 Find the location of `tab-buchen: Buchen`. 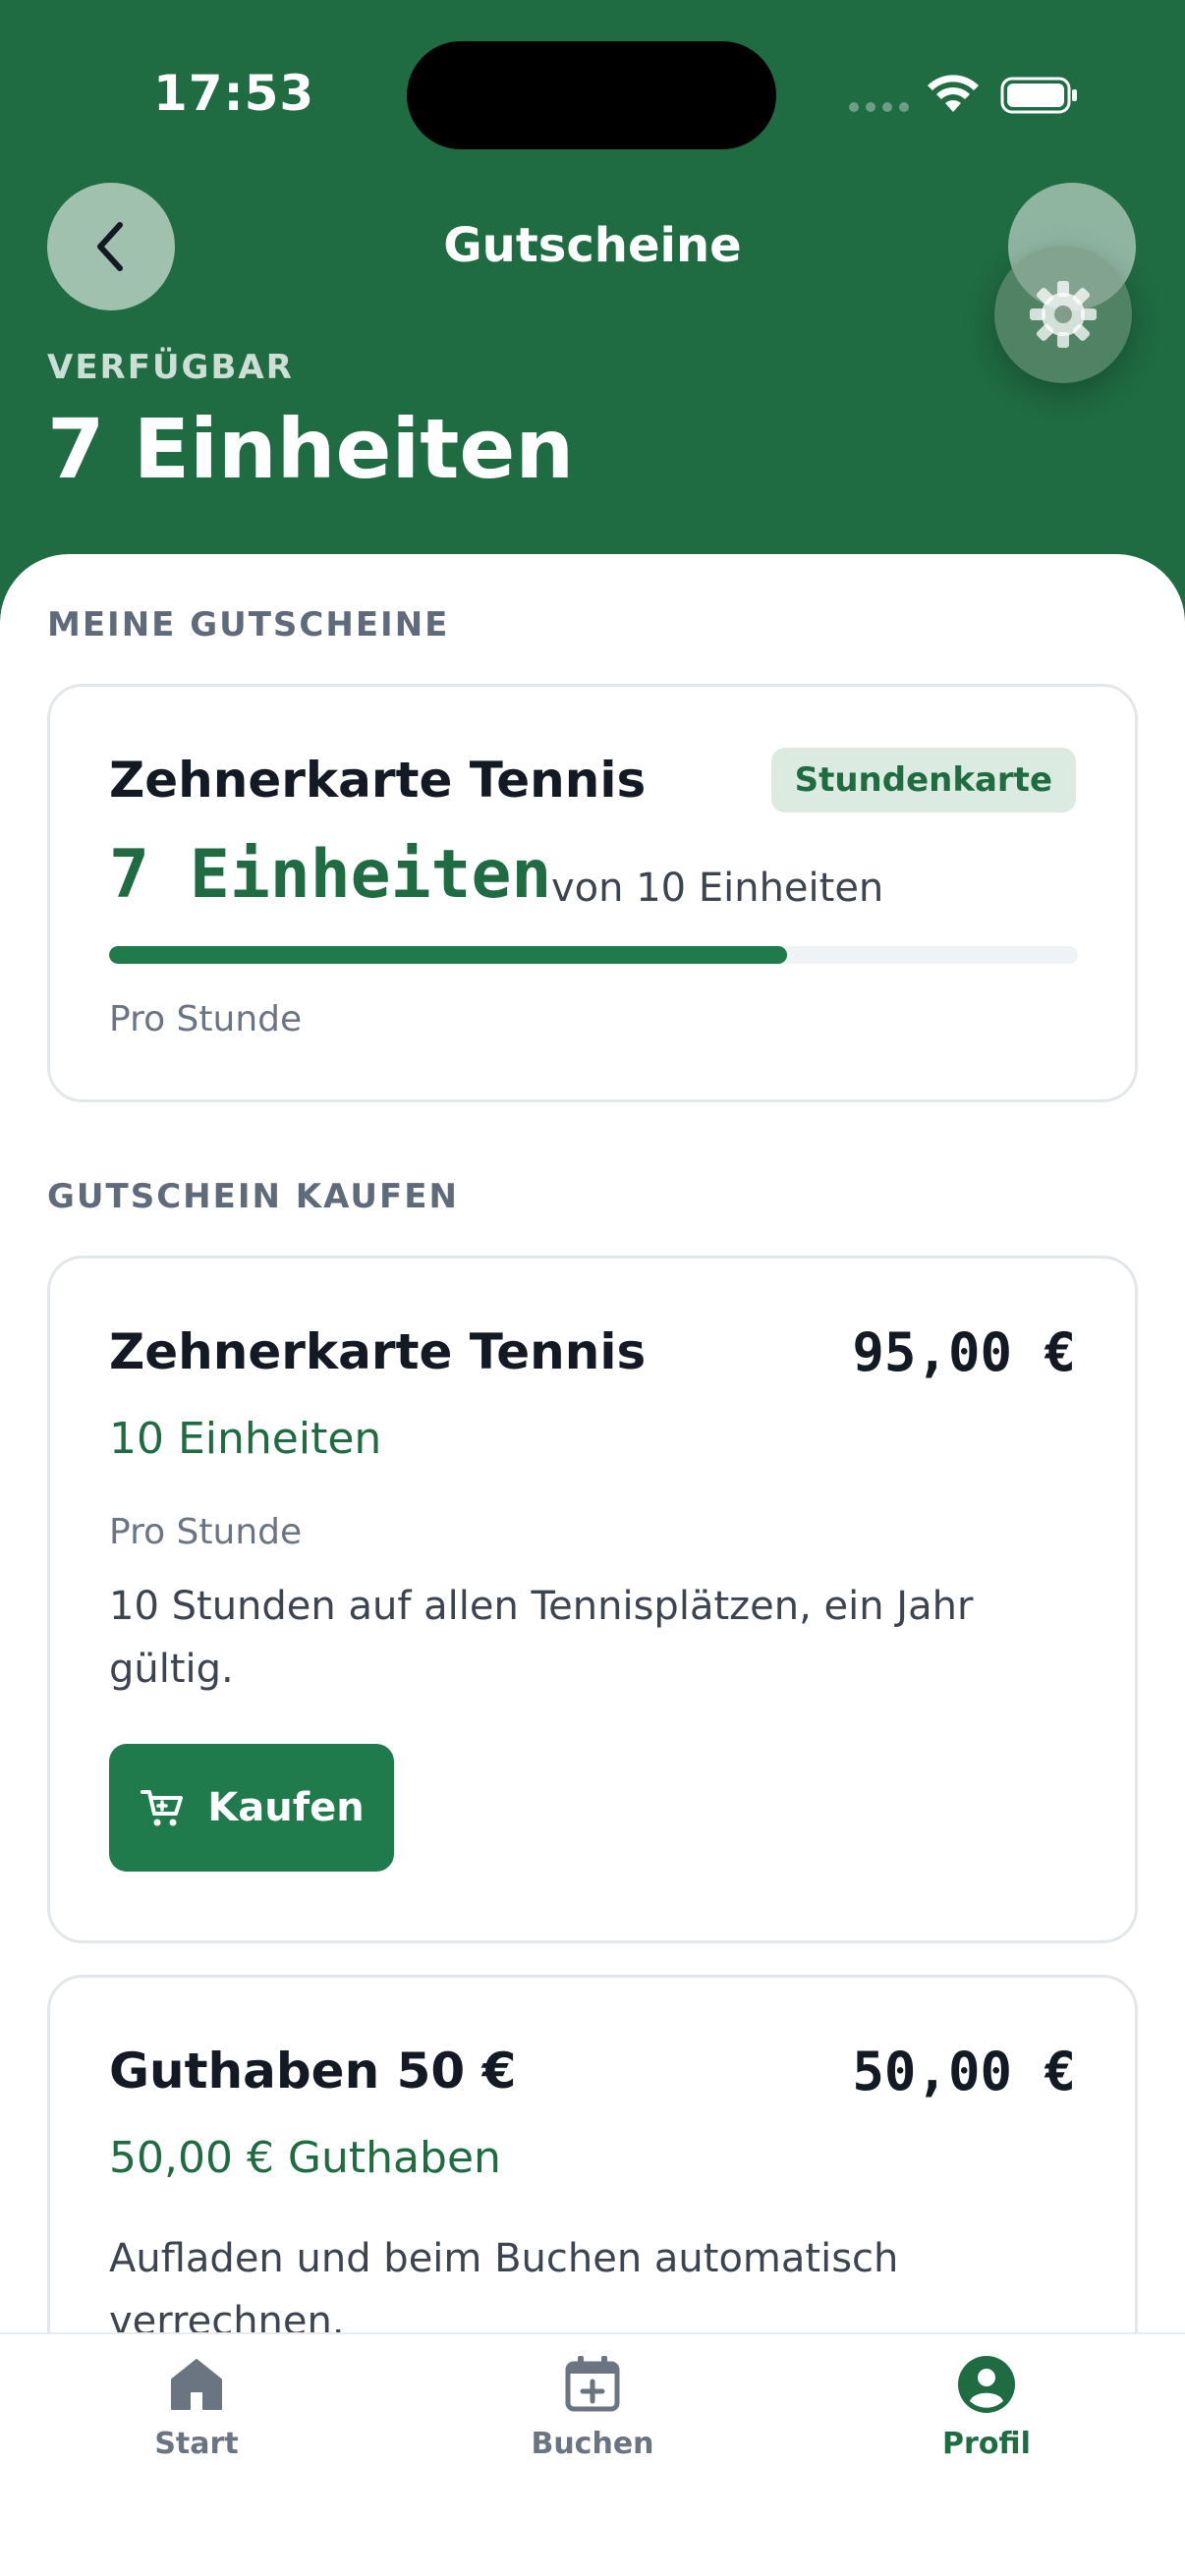

tab-buchen: Buchen is located at coordinates (592, 2407).